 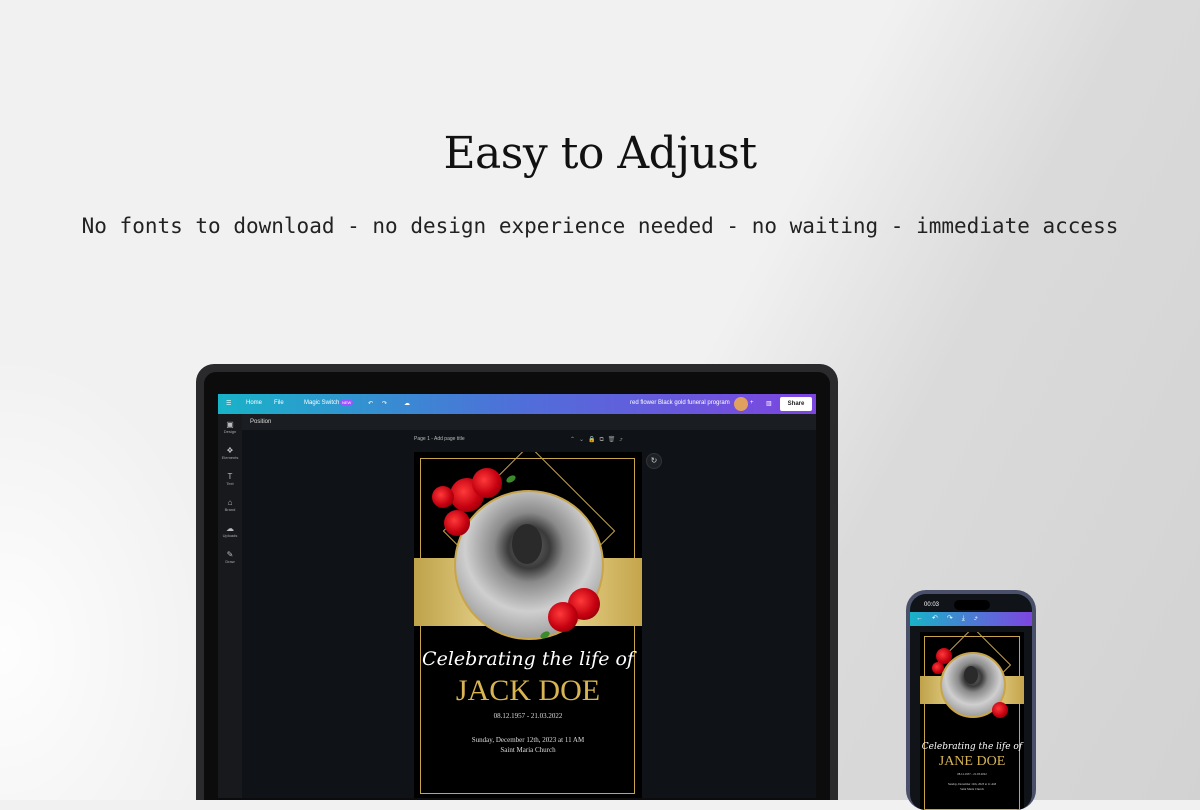 I want to click on program-script-text: Celebrating the life of, so click(x=528, y=659).